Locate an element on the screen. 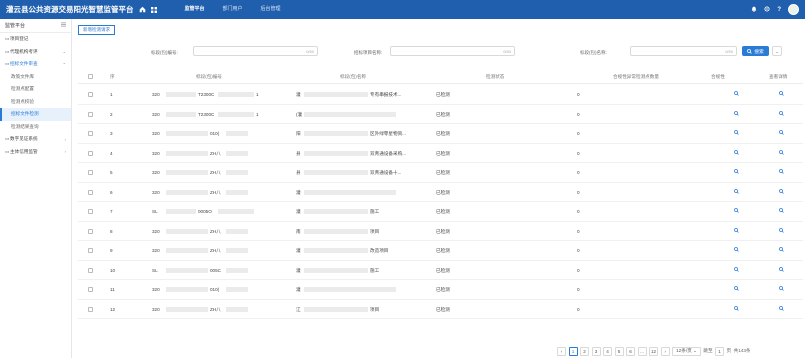  sidebar-item: ▭ 代理机构考评 ⌄ is located at coordinates (35, 52).